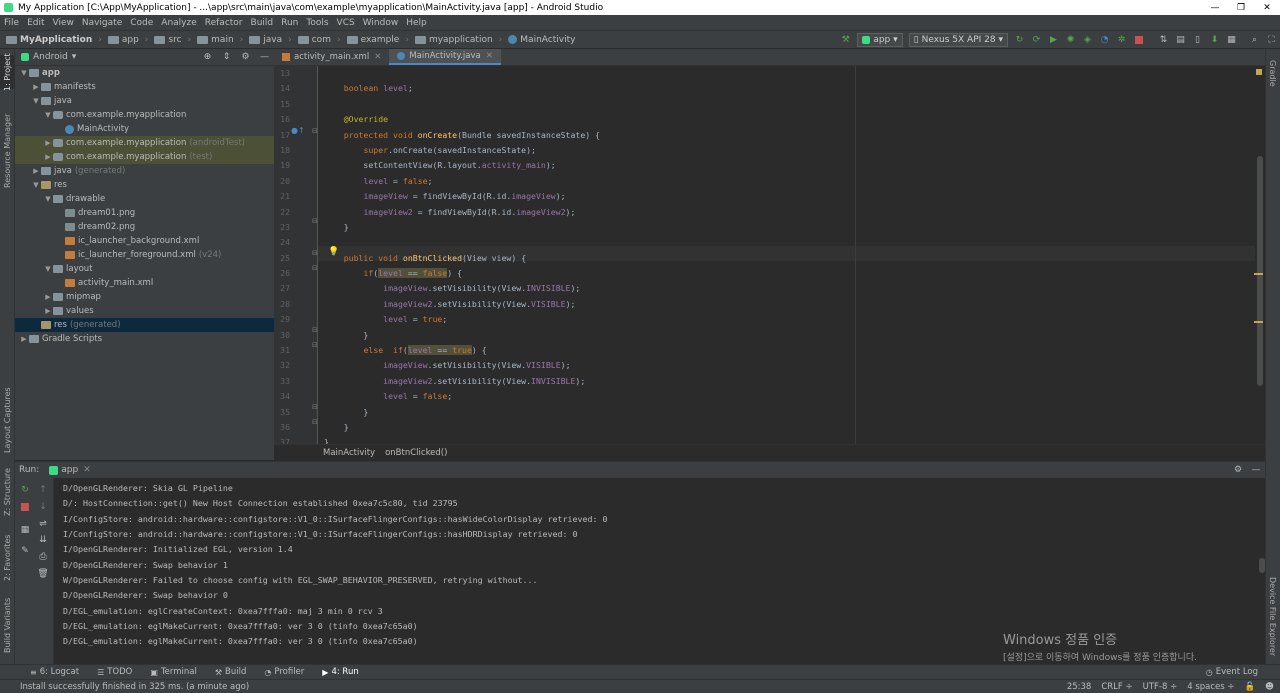 The height and width of the screenshot is (693, 1280). I want to click on maximize-button: ❐, so click(1241, 8).